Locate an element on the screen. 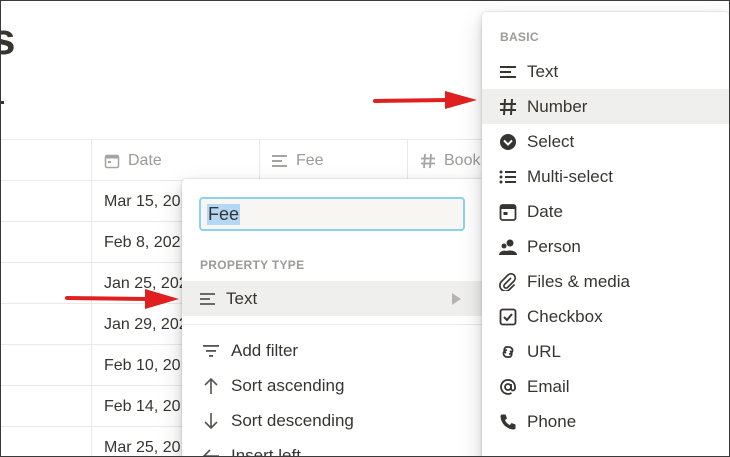 This screenshot has height=457, width=730. arrow-left-icon is located at coordinates (210, 452).